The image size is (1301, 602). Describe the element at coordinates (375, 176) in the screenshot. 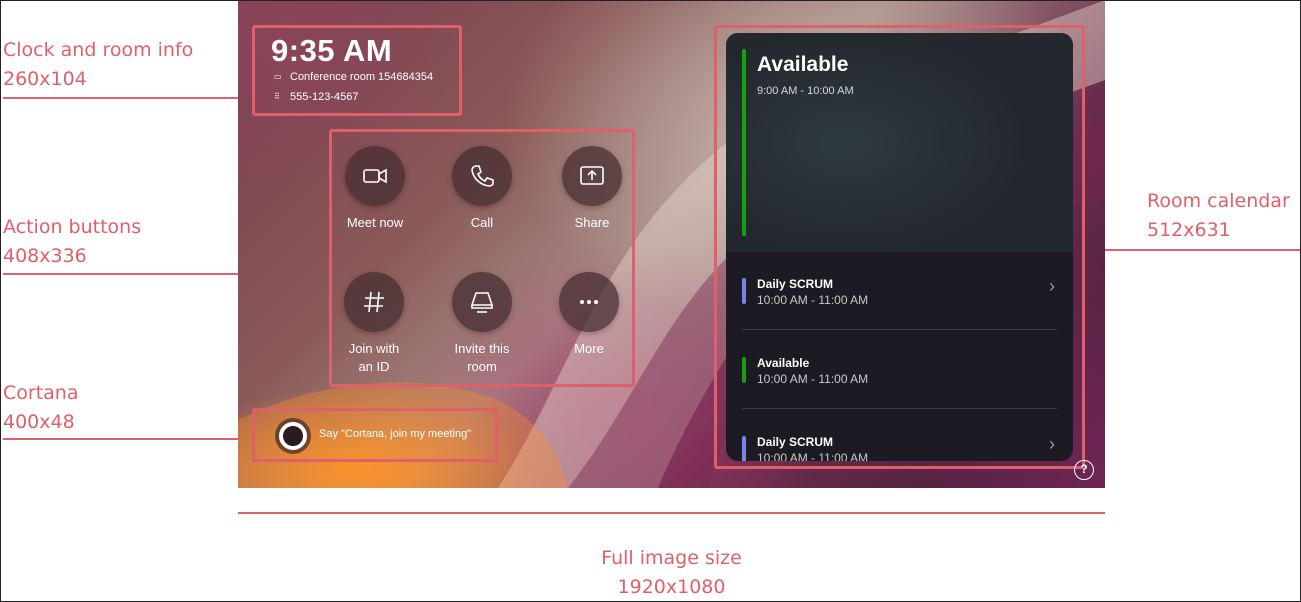

I see `video-camera-icon` at that location.